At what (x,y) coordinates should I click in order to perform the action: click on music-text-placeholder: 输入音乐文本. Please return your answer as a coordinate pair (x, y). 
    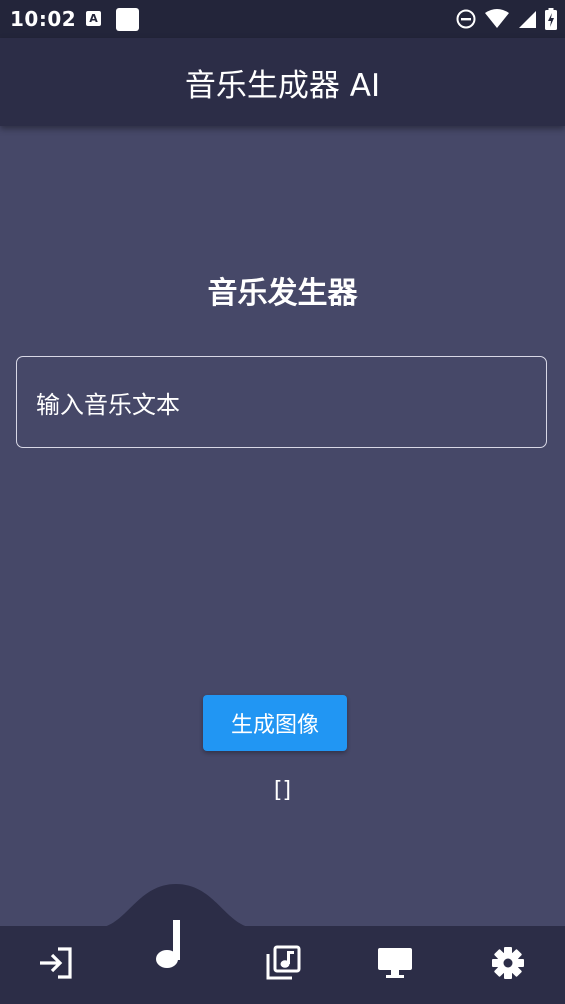
    Looking at the image, I should click on (108, 404).